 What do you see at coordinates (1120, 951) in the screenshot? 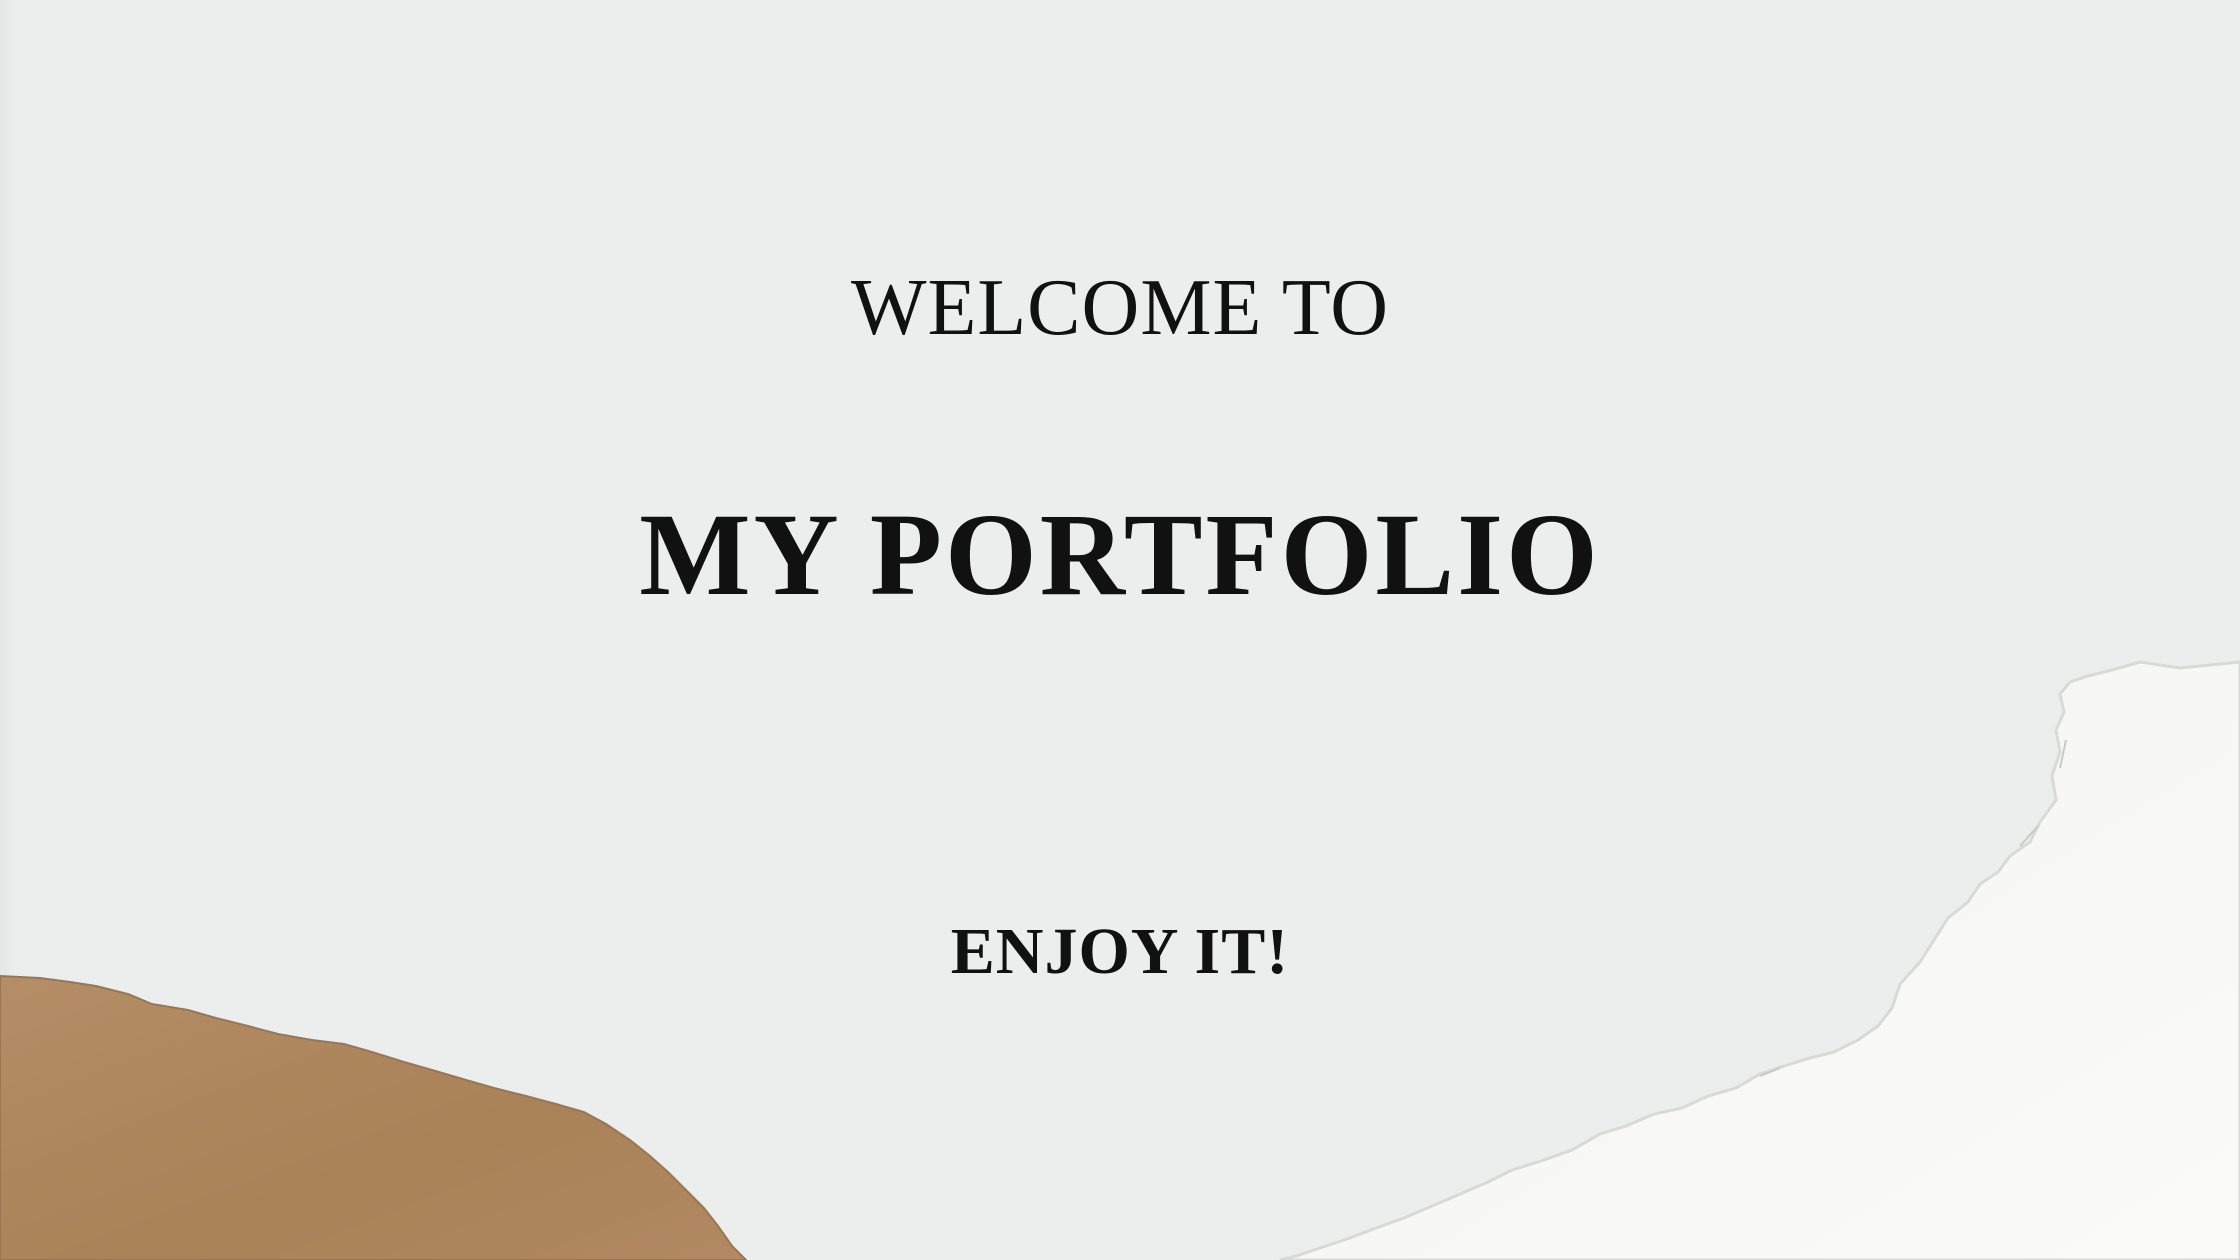
I see `tagline: ENJOY IT!` at bounding box center [1120, 951].